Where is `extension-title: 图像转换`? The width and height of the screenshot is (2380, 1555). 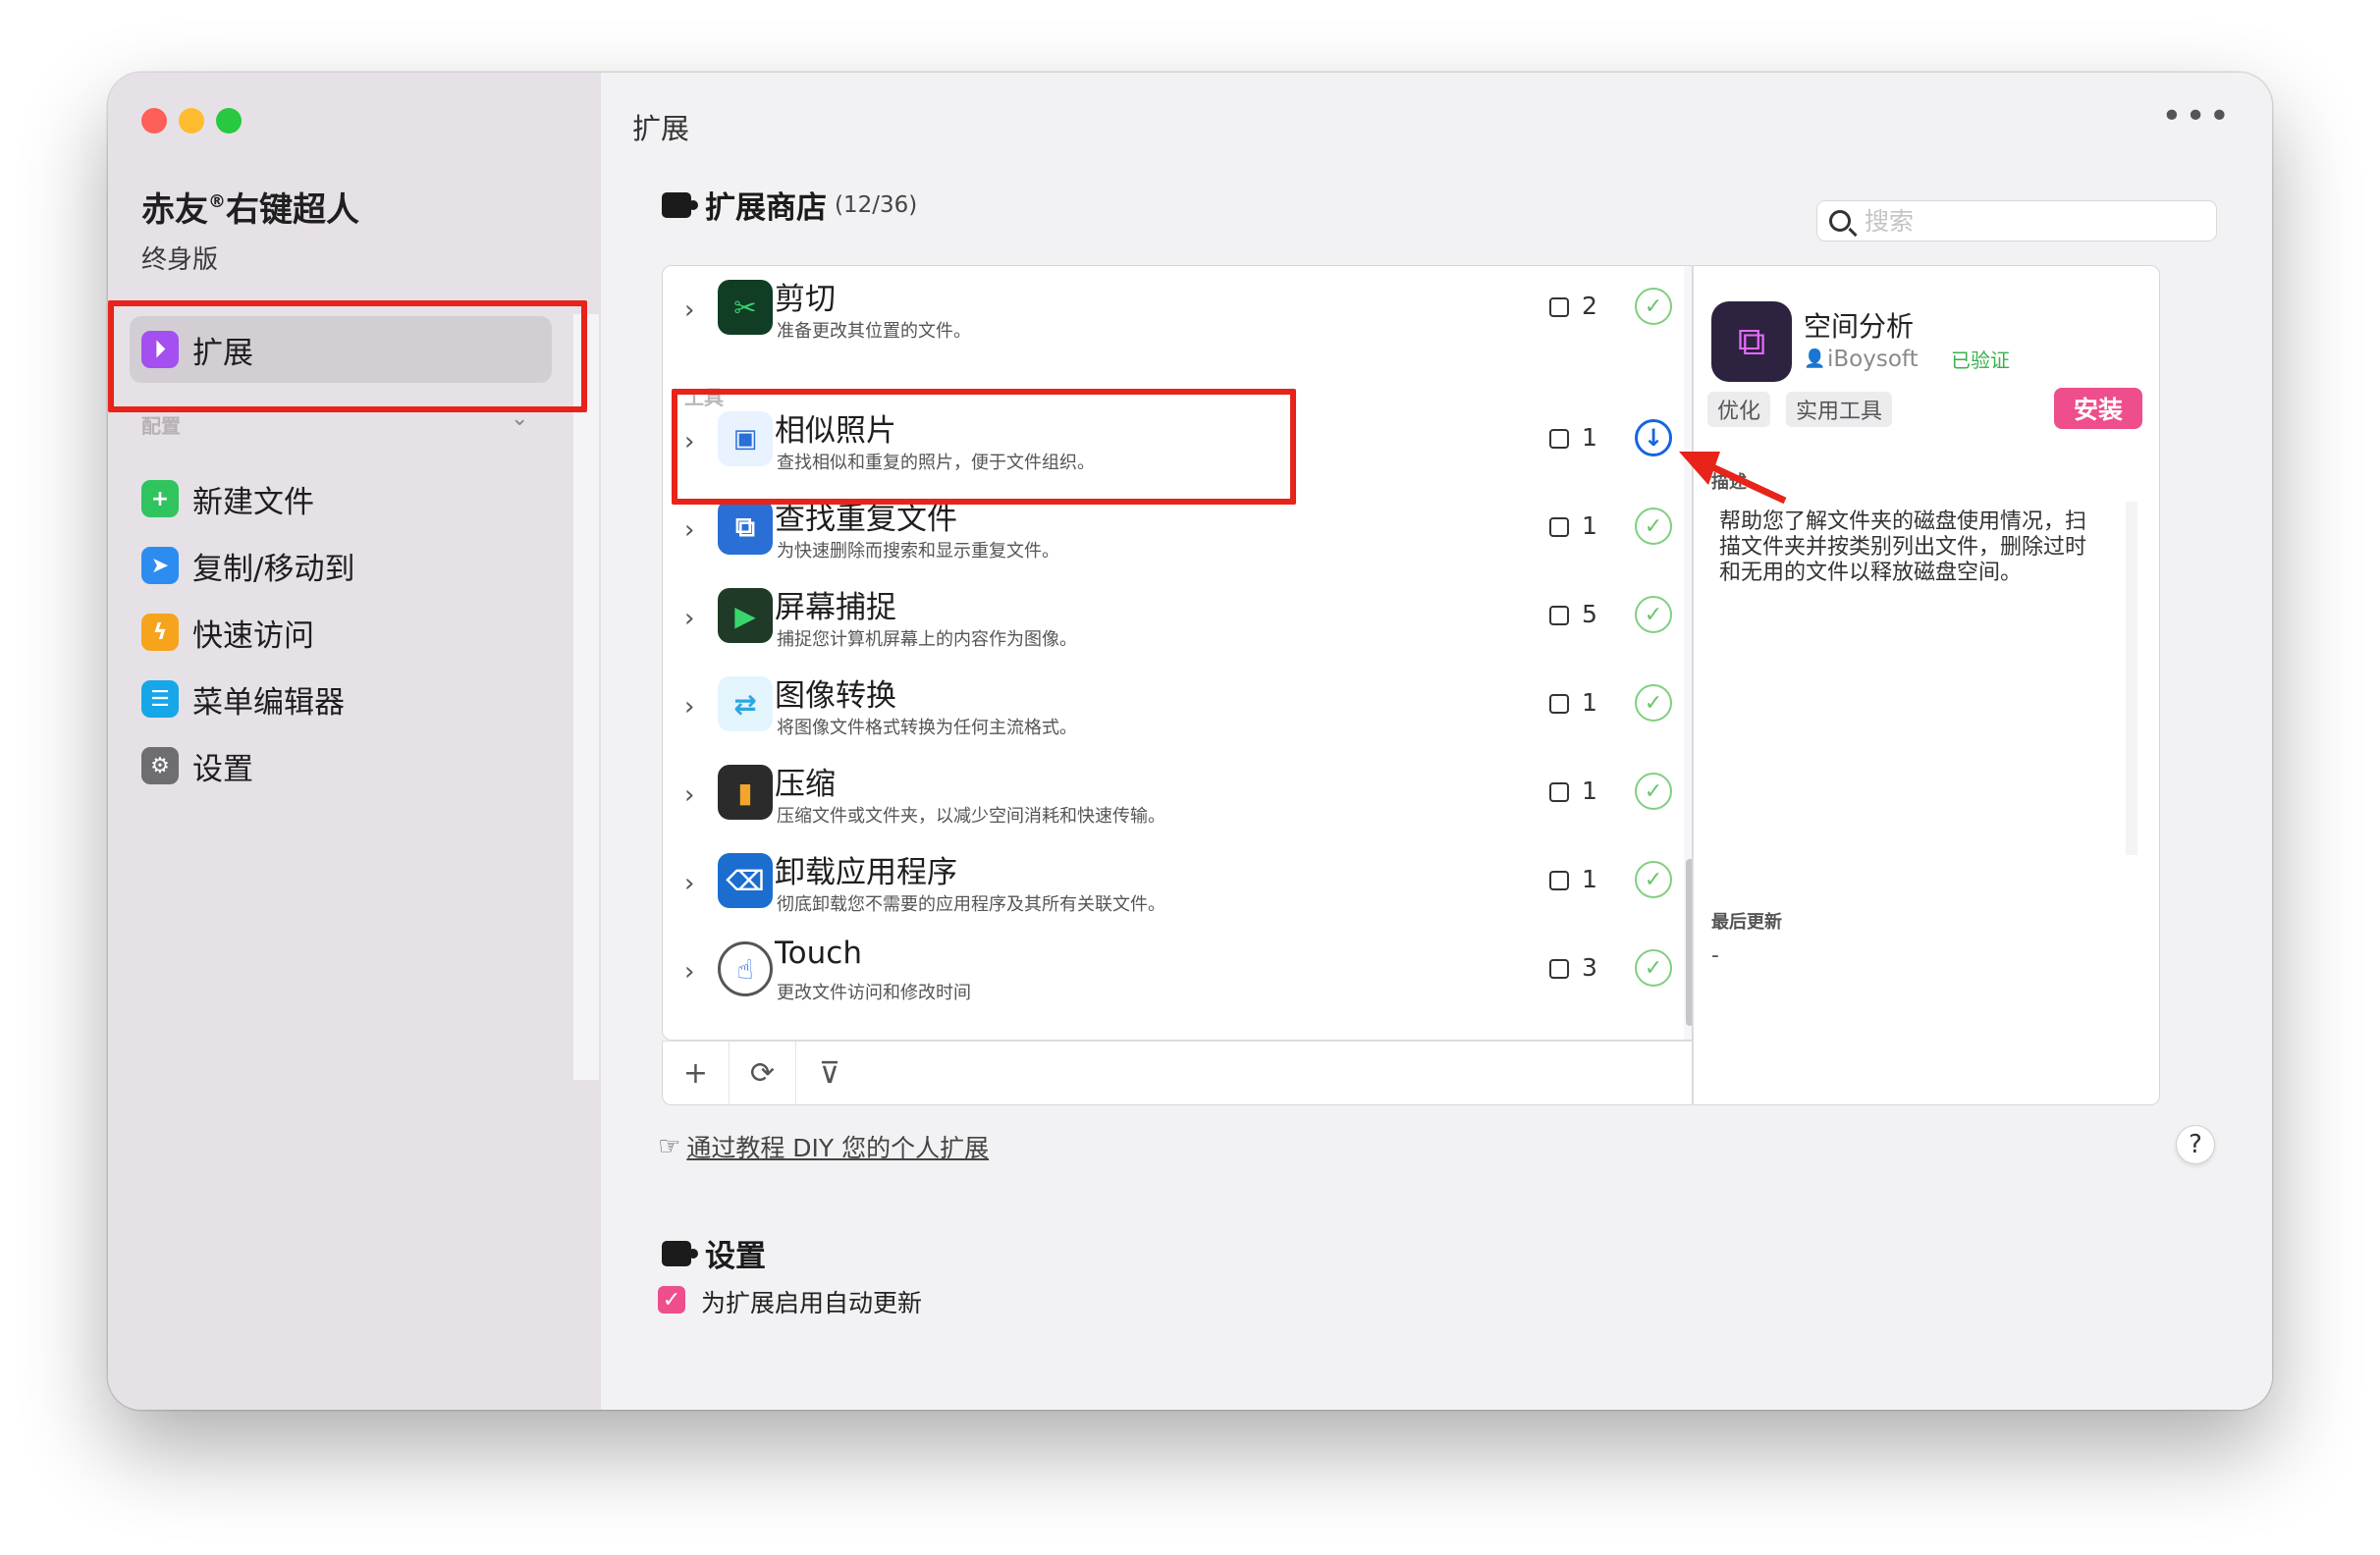 extension-title: 图像转换 is located at coordinates (835, 696).